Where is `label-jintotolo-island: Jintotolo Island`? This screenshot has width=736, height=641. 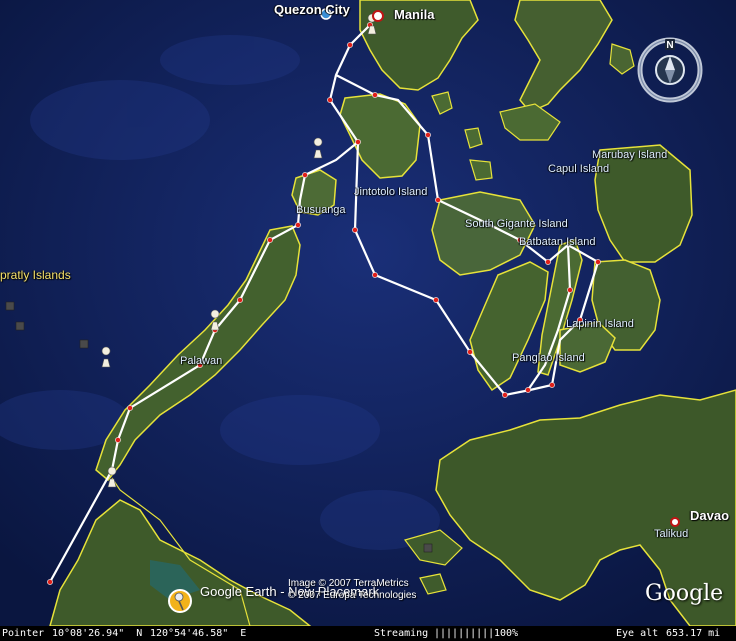 label-jintotolo-island: Jintotolo Island is located at coordinates (390, 192).